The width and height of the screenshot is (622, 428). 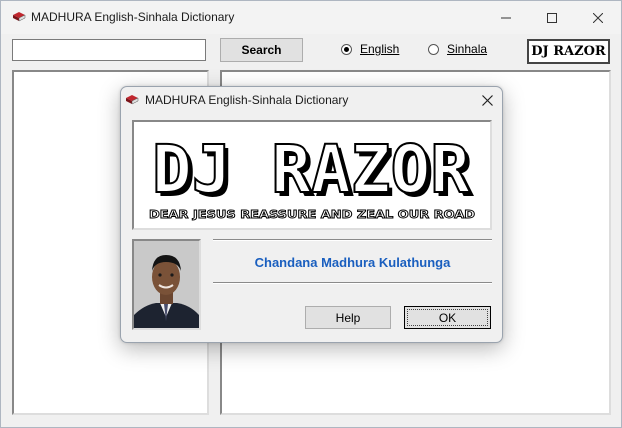 I want to click on radio-english-dot, so click(x=346, y=49).